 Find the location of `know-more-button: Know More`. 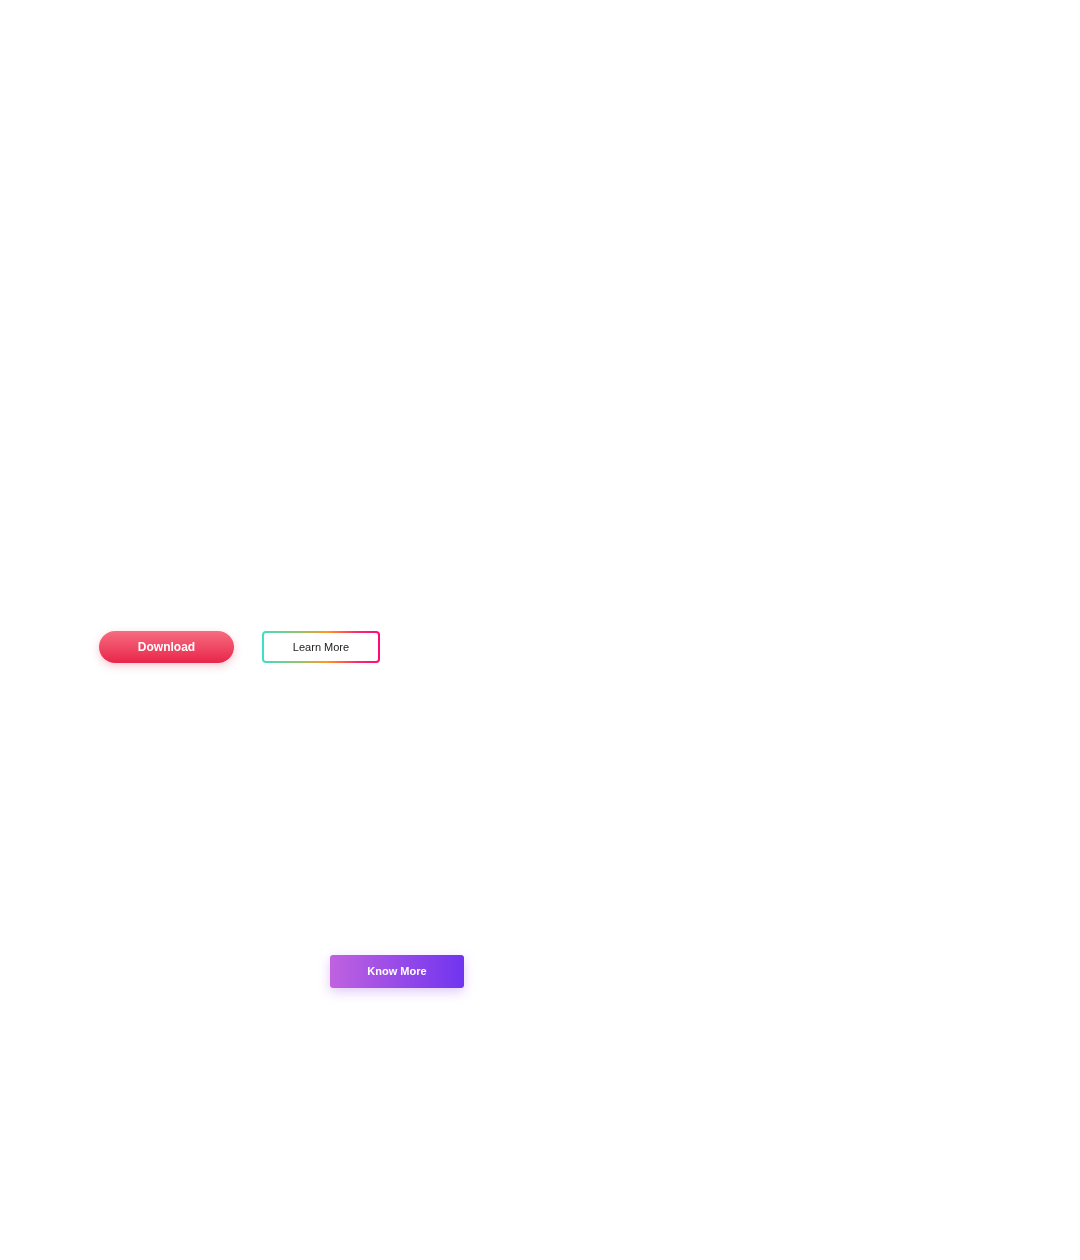

know-more-button: Know More is located at coordinates (397, 971).